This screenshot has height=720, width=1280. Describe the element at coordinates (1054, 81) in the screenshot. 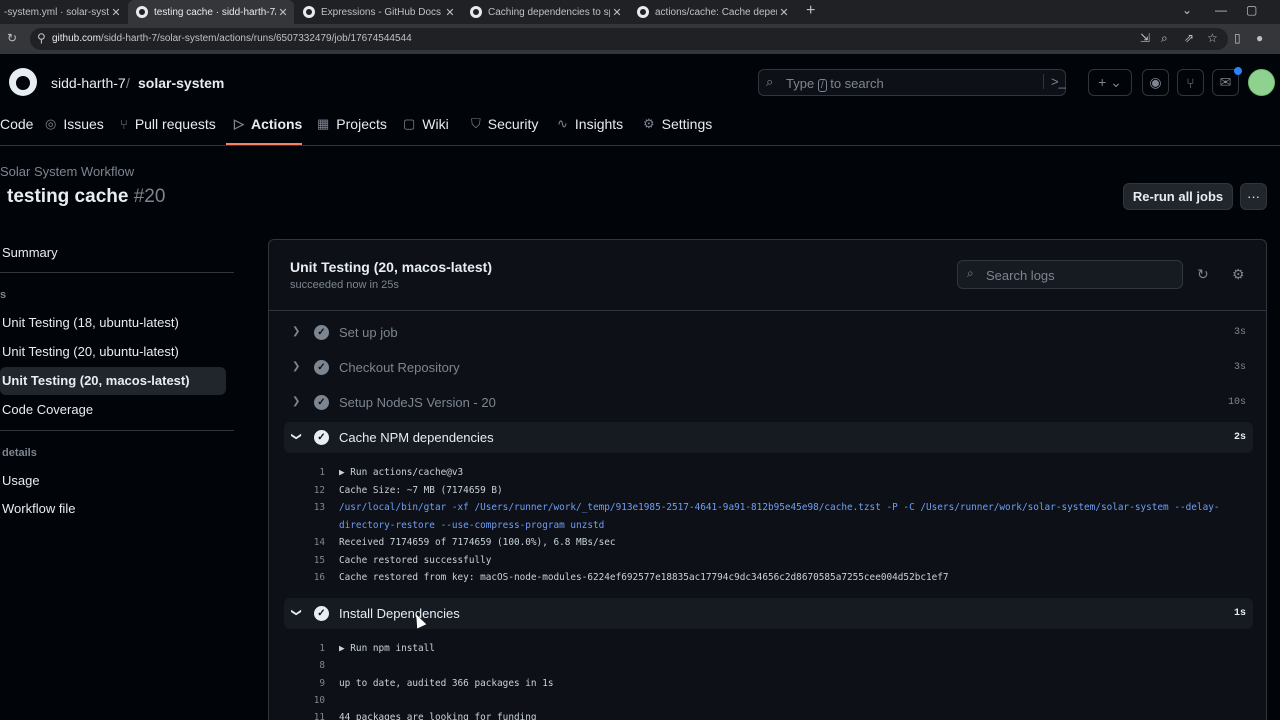

I see `command-palette-icon: >_` at that location.